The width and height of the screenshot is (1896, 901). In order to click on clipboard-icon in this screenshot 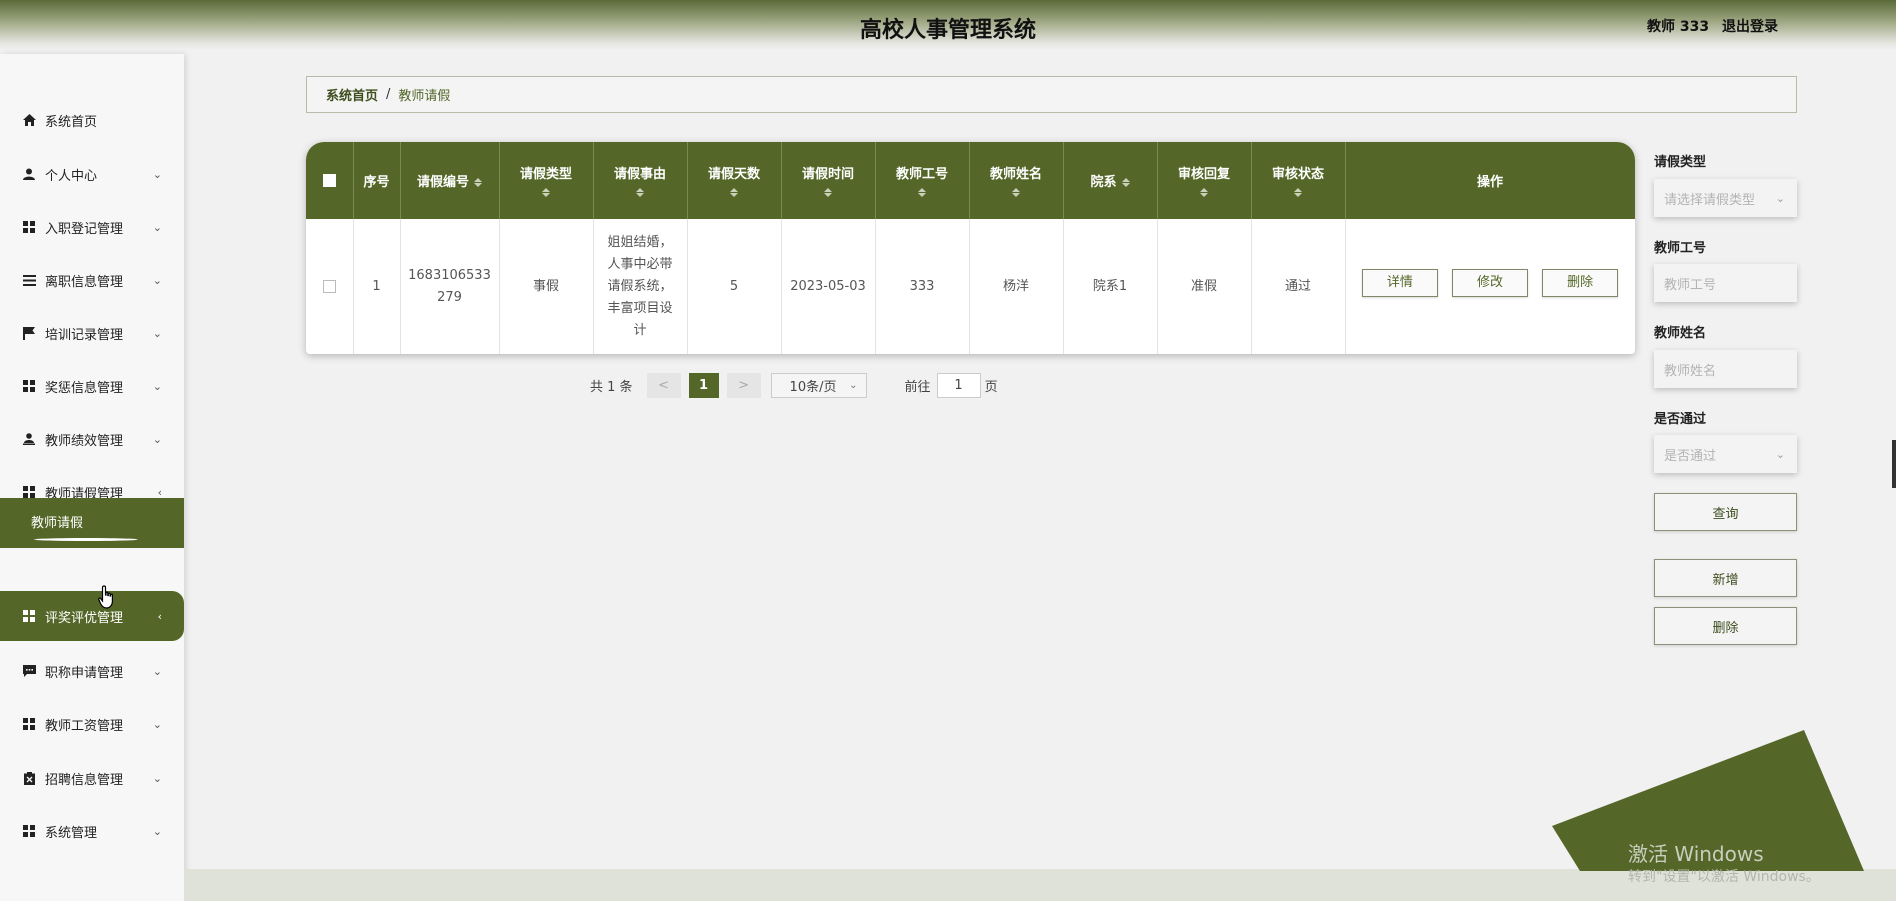, I will do `click(29, 778)`.